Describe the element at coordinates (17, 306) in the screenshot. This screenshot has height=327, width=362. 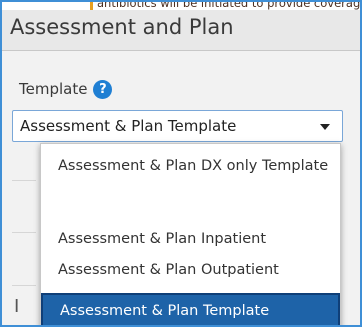
I see `background-field-mark: I` at that location.